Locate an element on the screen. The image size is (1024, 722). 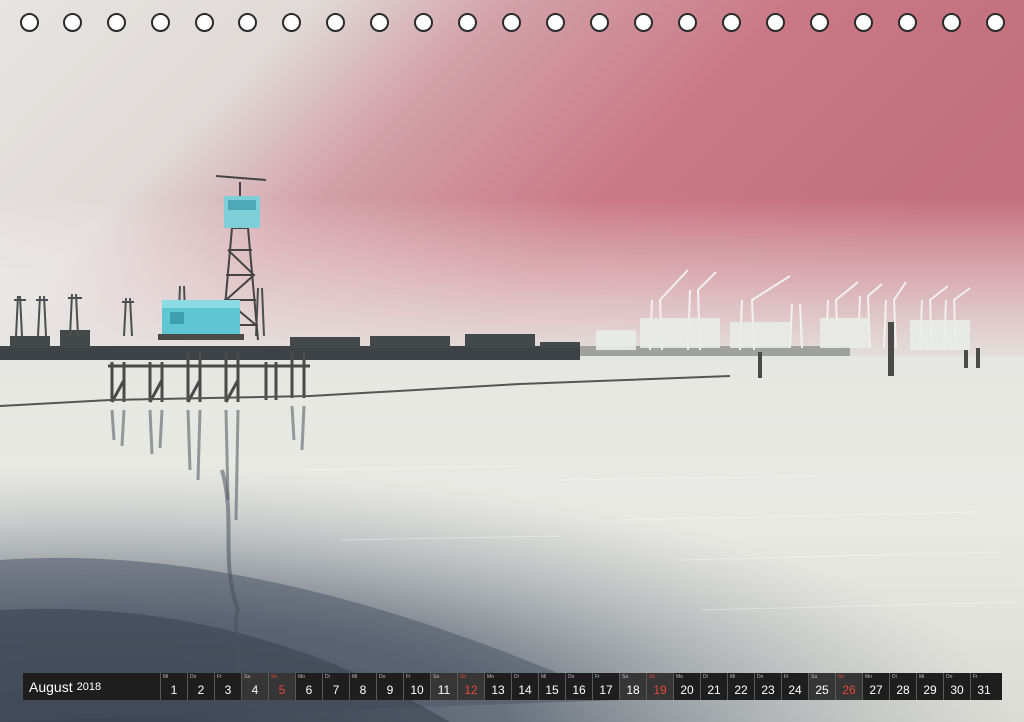
day-number: 16 is located at coordinates (579, 690).